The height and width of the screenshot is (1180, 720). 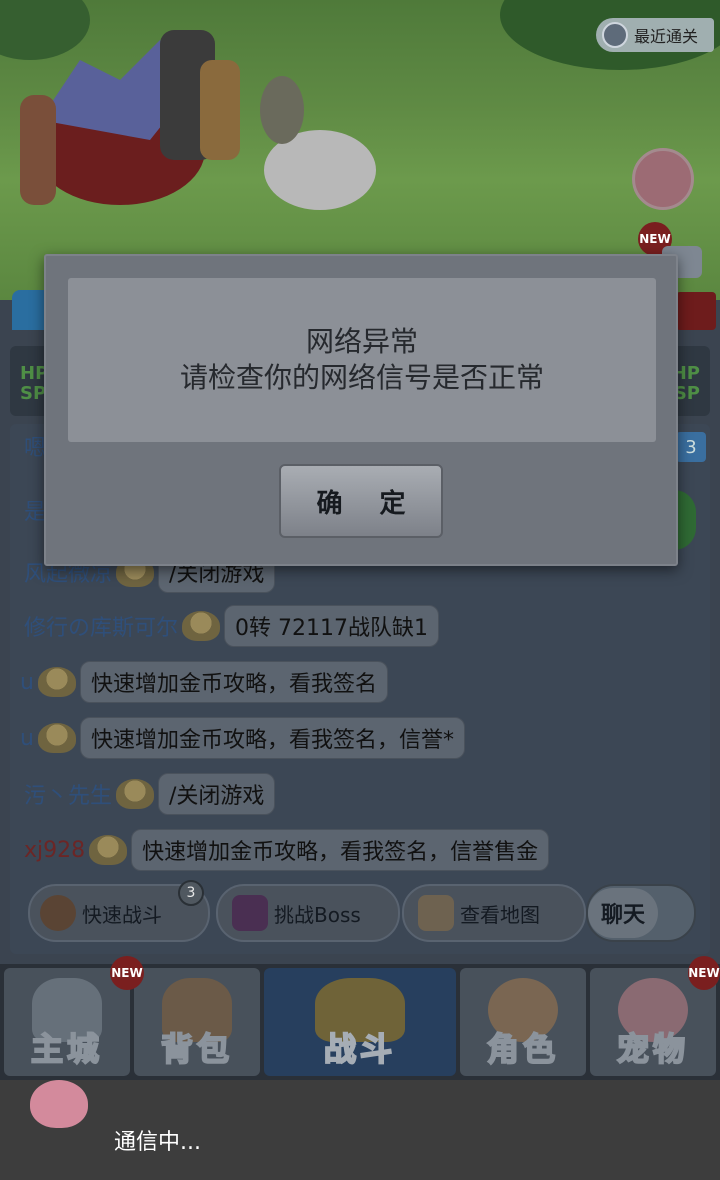 I want to click on quick-battle-count-badge: 3, so click(x=191, y=893).